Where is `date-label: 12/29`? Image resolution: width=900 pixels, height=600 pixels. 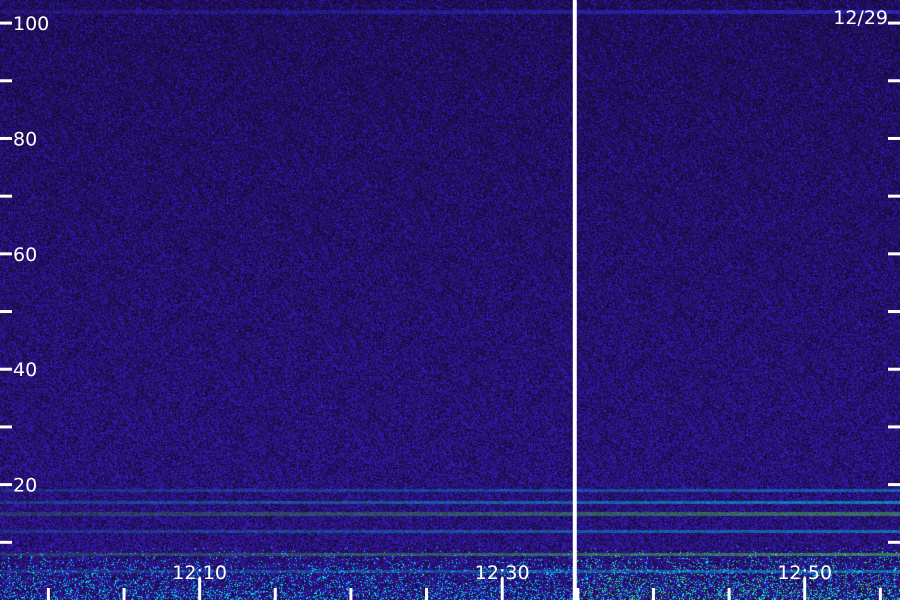 date-label: 12/29 is located at coordinates (860, 18).